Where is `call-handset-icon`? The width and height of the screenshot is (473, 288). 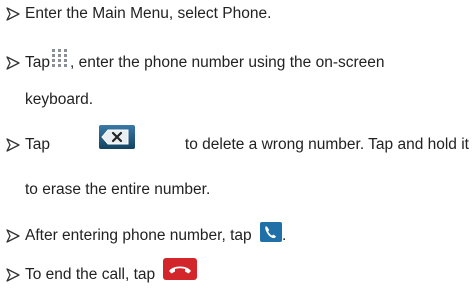
call-handset-icon is located at coordinates (270, 231).